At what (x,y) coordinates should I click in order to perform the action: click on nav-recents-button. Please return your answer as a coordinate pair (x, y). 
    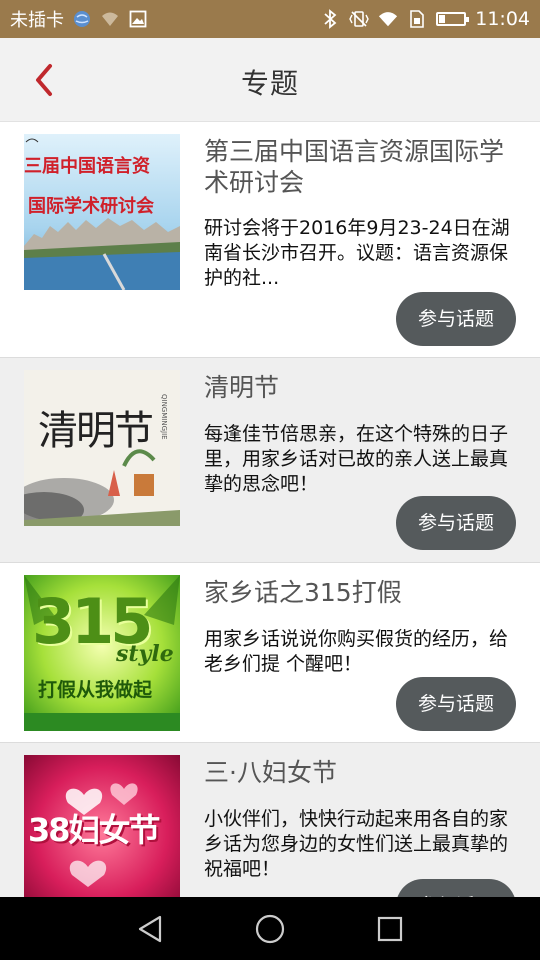
    Looking at the image, I should click on (390, 929).